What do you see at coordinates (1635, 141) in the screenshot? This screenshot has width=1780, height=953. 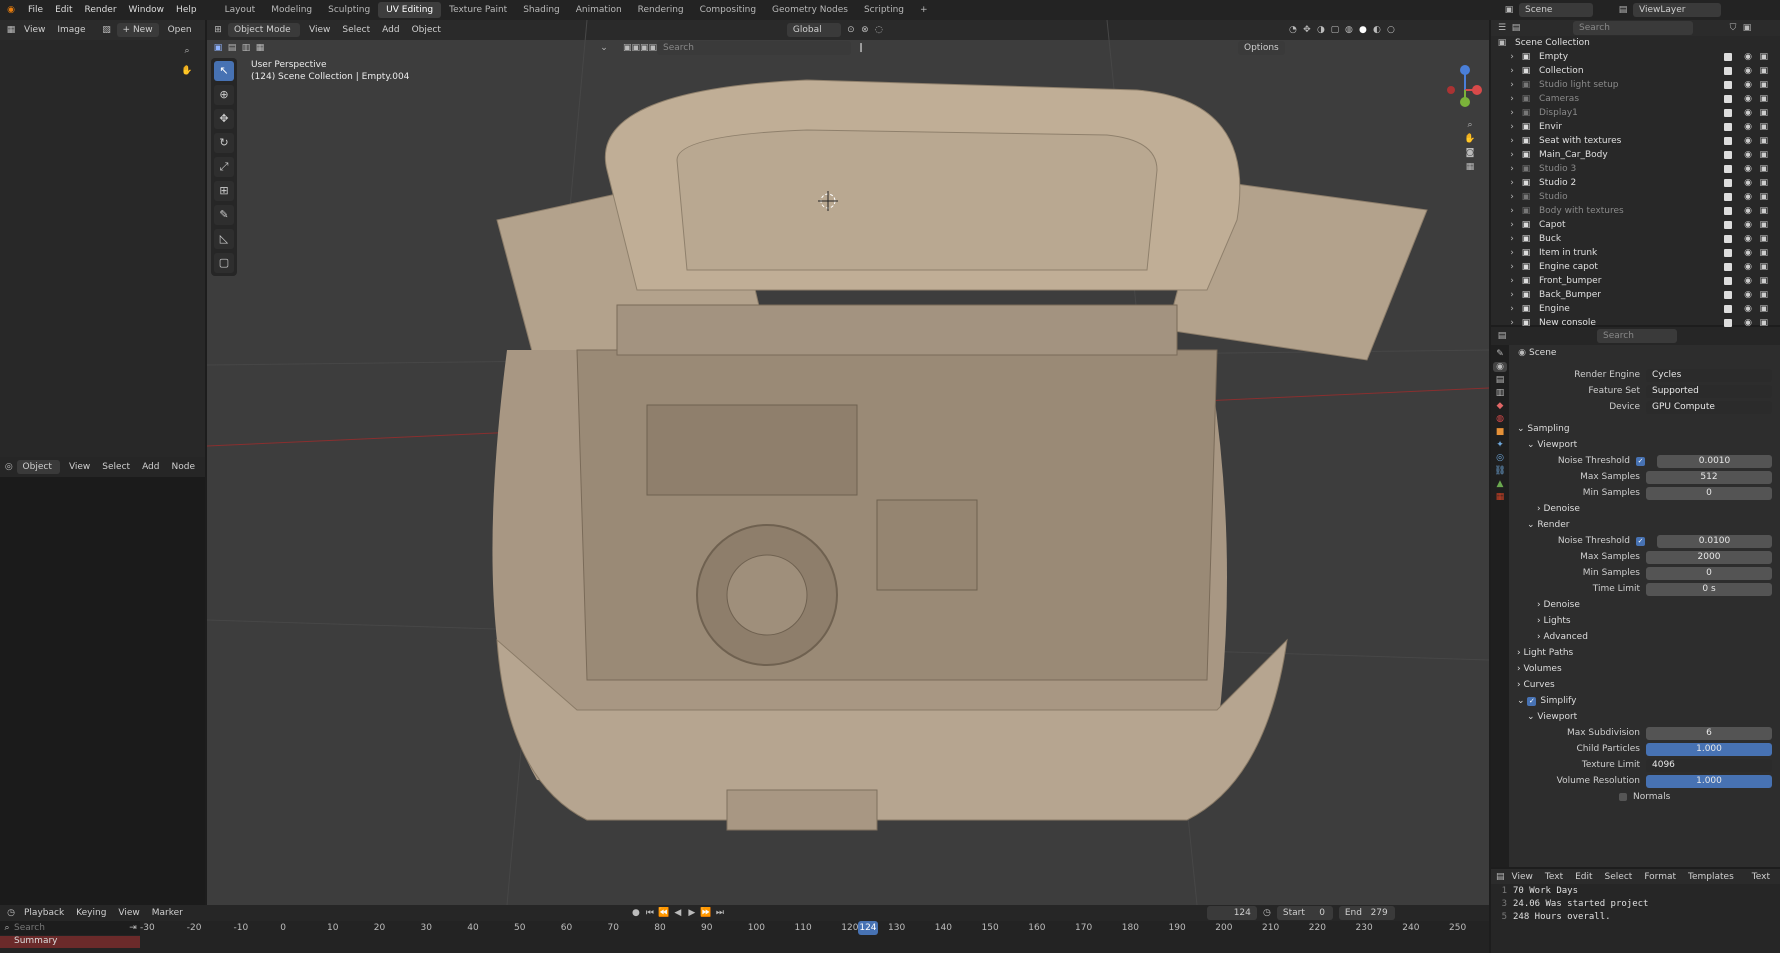 I see `outliner-item: › ▣ Seat with textures ◉ ▣` at bounding box center [1635, 141].